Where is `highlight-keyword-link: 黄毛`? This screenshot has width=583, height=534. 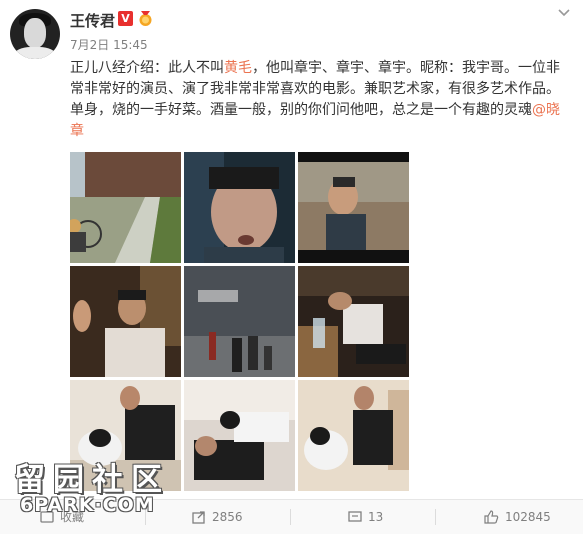 highlight-keyword-link: 黄毛 is located at coordinates (238, 68).